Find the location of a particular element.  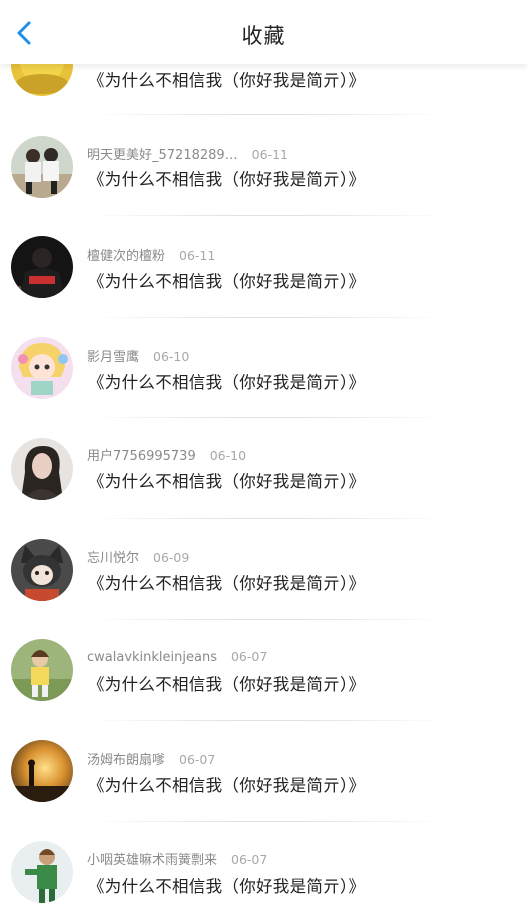

list-item: 明天更美好_57218289… 06-11 《为什么不相信我（你好我是简亓）》 is located at coordinates (263, 165).